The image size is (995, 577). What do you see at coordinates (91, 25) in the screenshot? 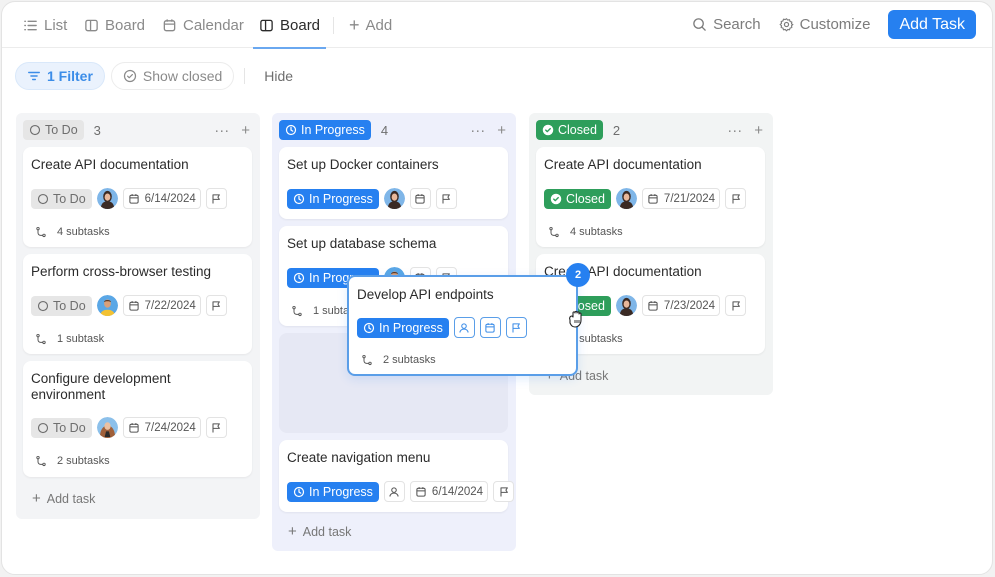
I see `board-icon` at bounding box center [91, 25].